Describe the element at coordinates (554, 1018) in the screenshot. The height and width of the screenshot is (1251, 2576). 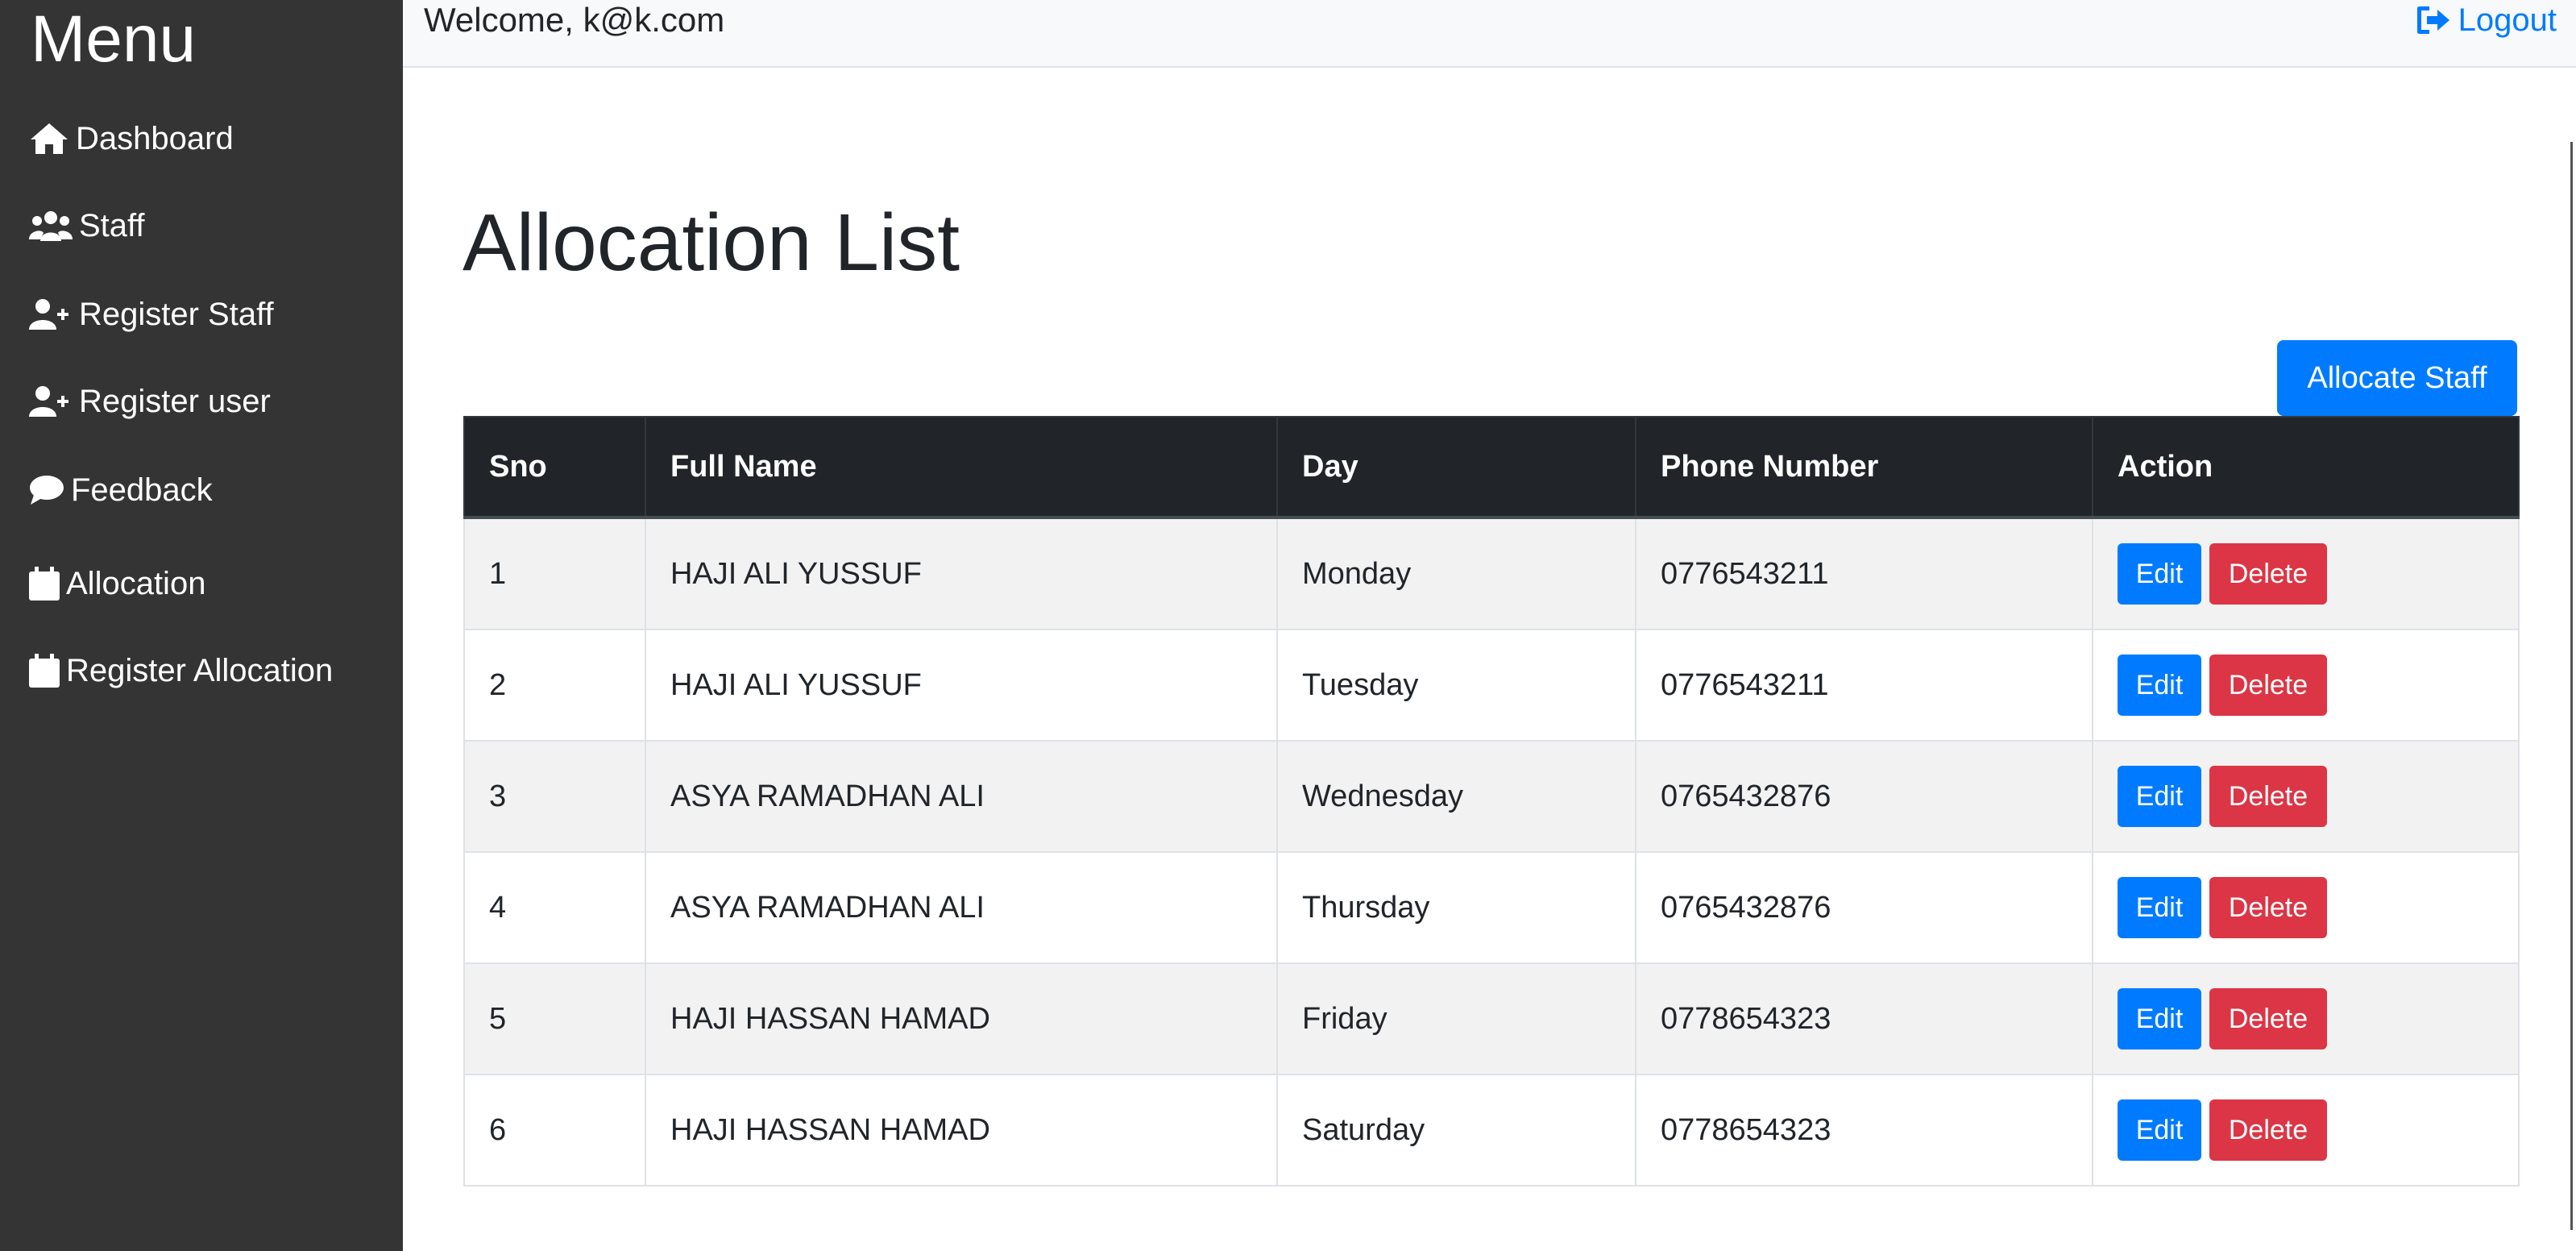
I see `cell-sno: 5` at that location.